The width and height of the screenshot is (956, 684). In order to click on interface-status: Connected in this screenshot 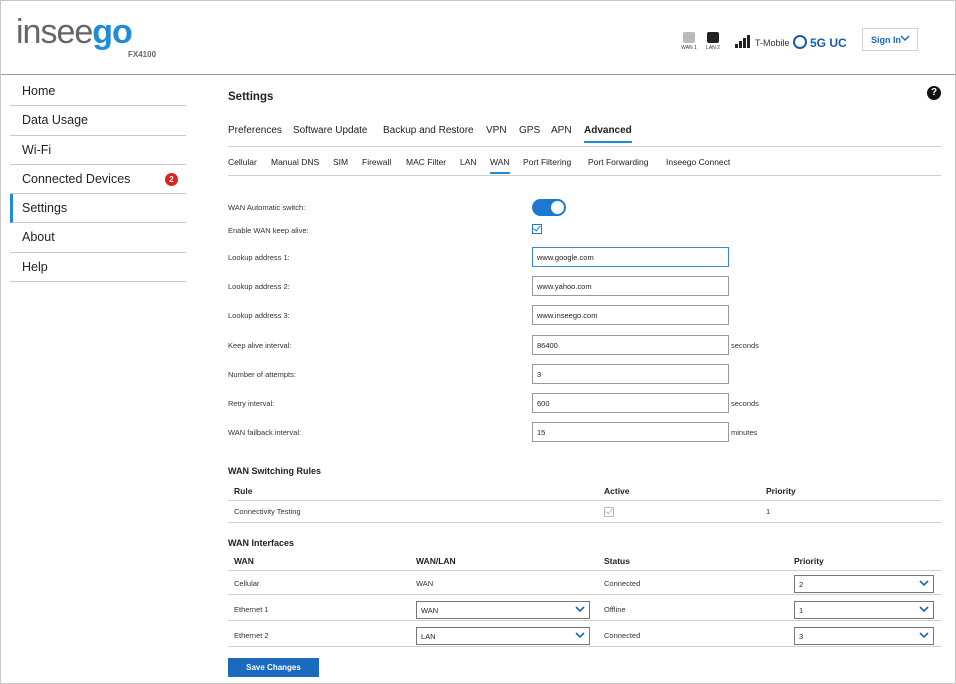, I will do `click(622, 583)`.